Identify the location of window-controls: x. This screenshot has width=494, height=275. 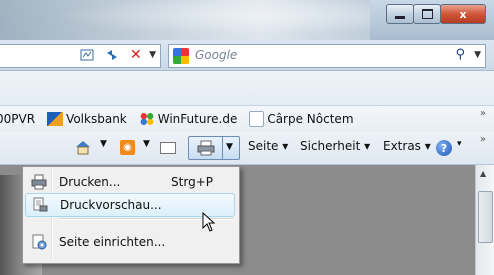
(436, 14).